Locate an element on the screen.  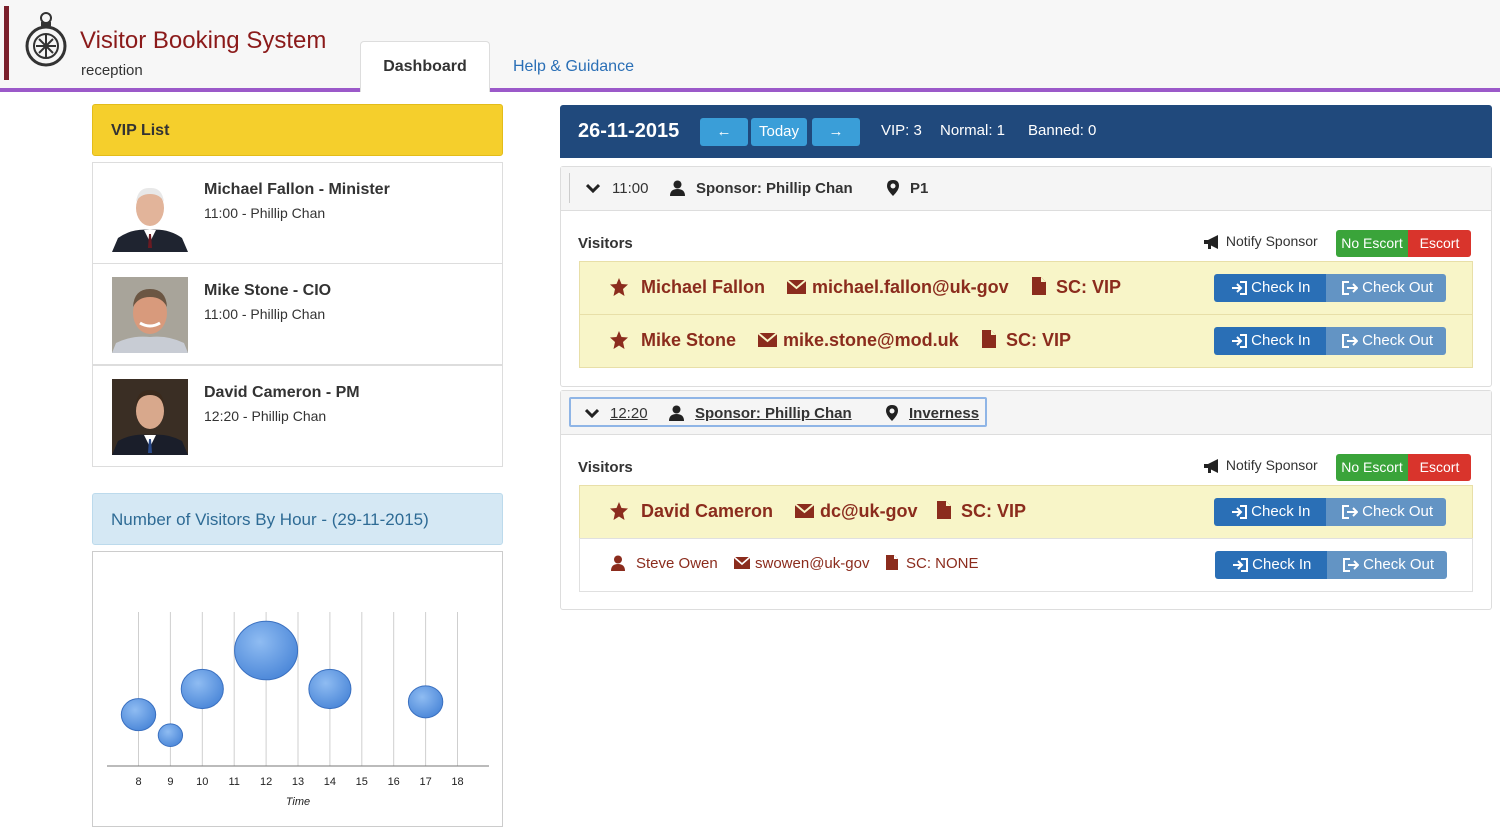
current-date: 26-11-2015 is located at coordinates (629, 131).